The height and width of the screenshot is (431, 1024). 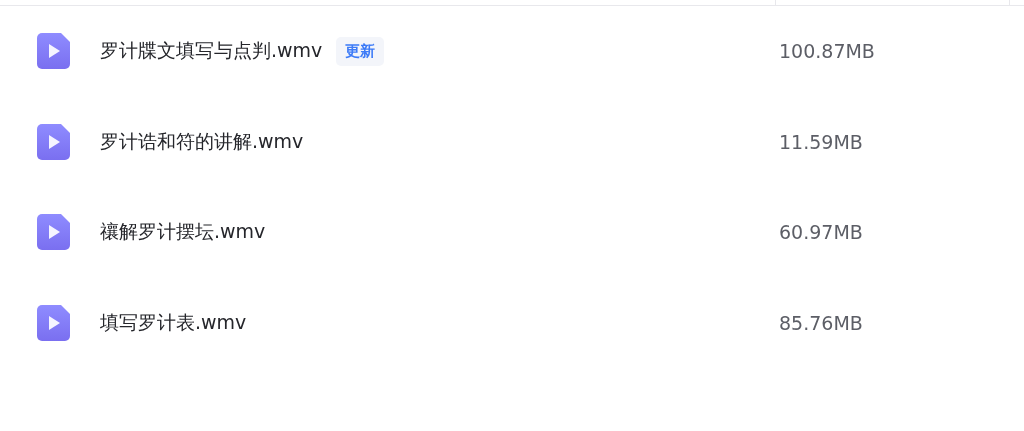 What do you see at coordinates (360, 51) in the screenshot?
I see `update-tag: 更新` at bounding box center [360, 51].